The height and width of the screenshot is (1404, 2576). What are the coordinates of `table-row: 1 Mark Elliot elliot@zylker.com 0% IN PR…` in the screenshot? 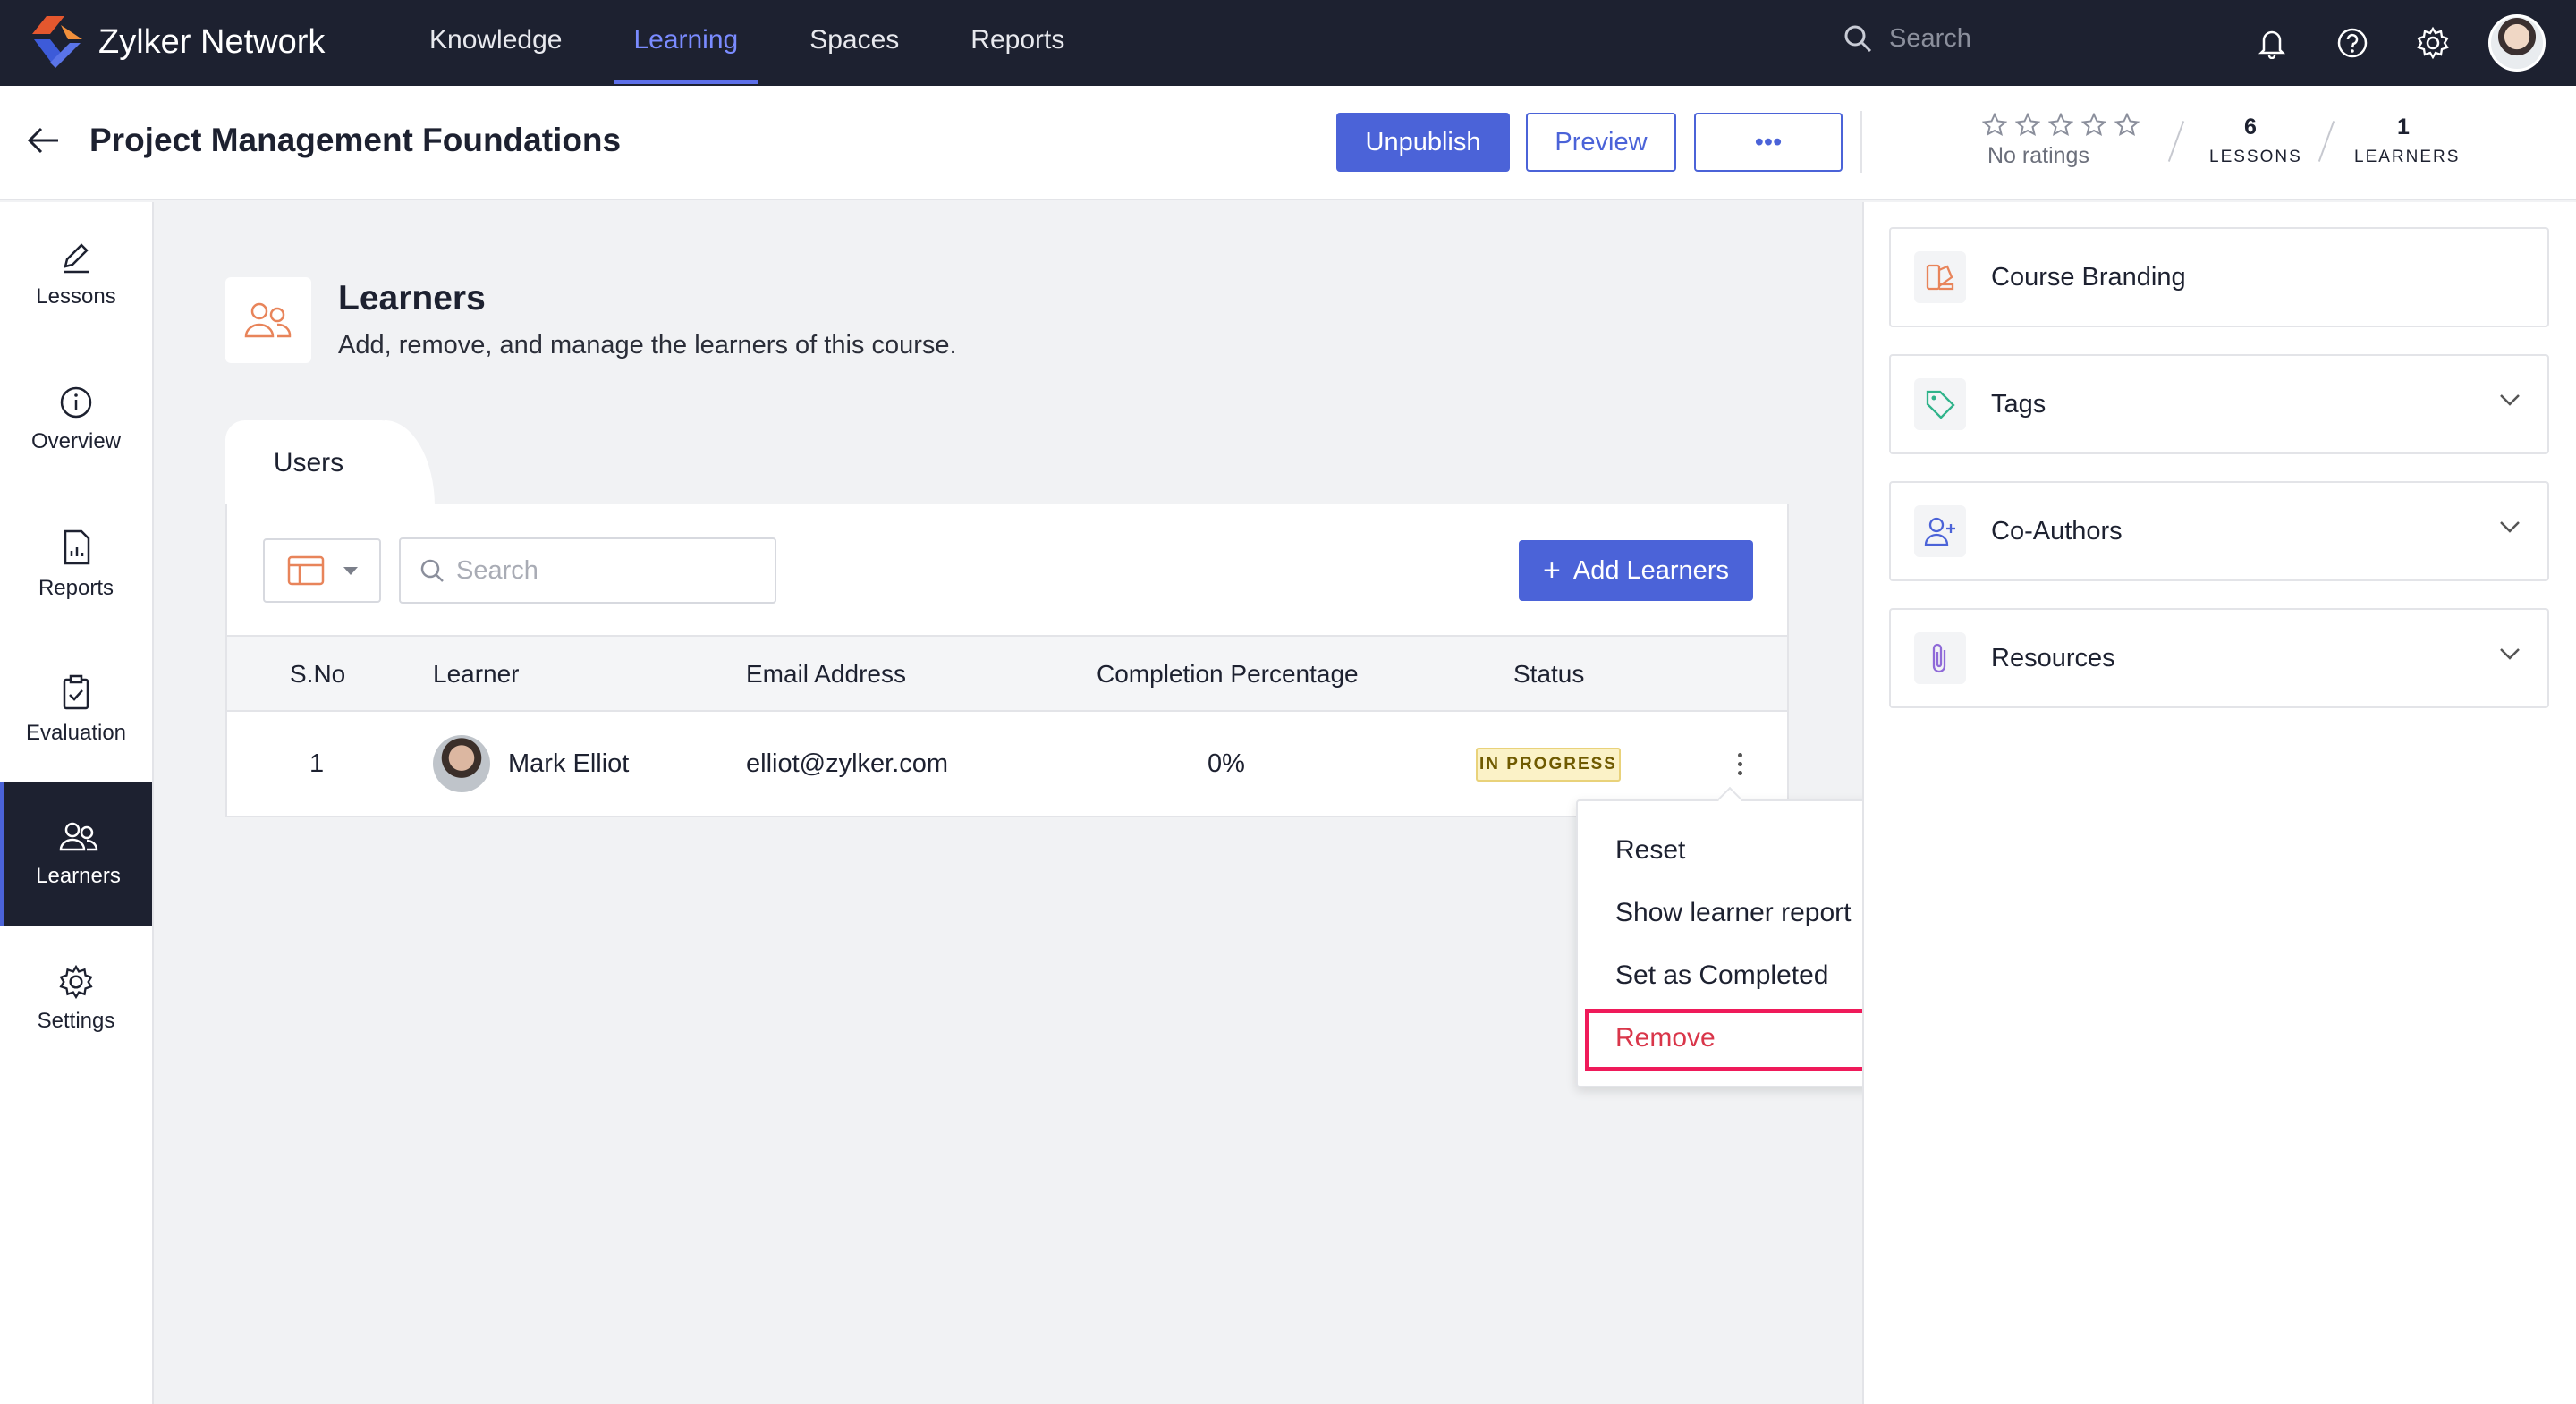 It's located at (1007, 764).